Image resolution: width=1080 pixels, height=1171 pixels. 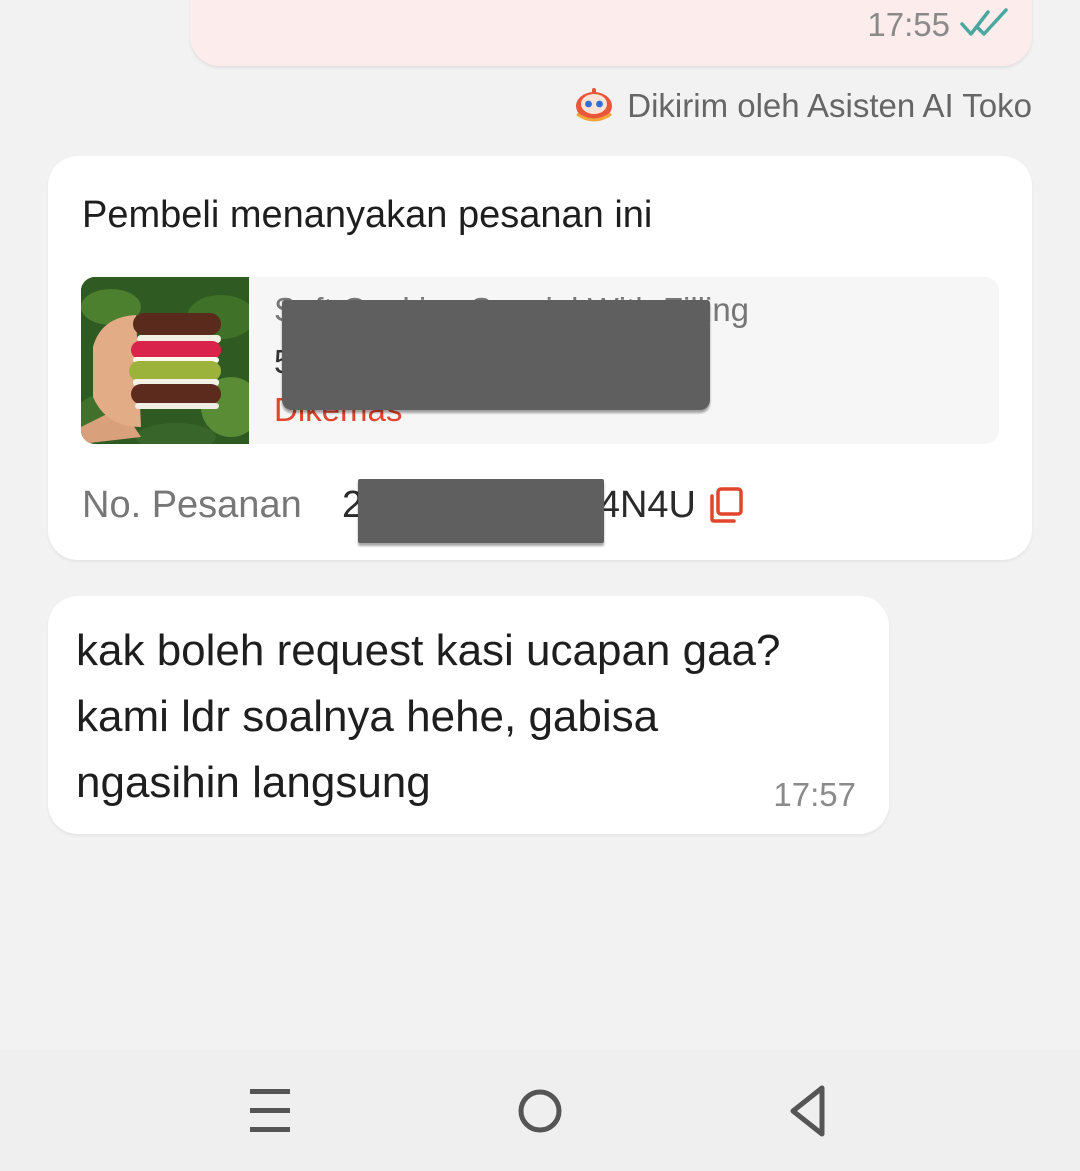 What do you see at coordinates (594, 106) in the screenshot?
I see `ai-assistant-robot-icon` at bounding box center [594, 106].